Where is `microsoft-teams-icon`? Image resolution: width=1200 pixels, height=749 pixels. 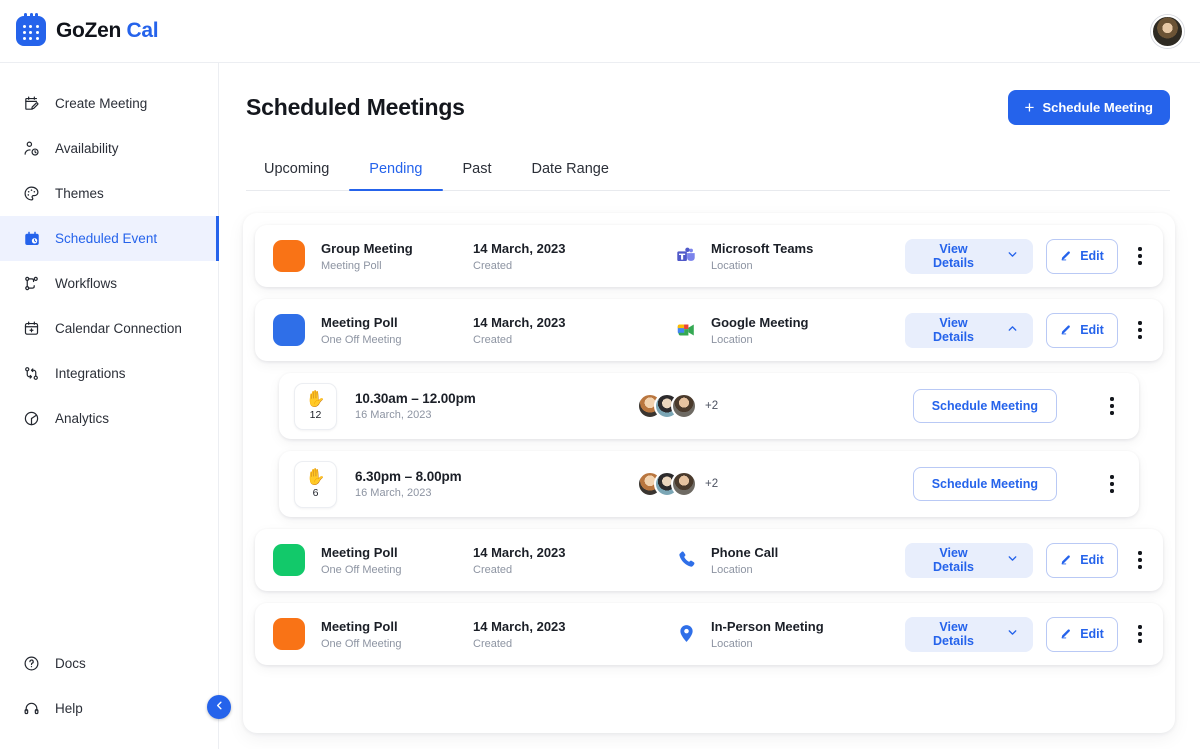
microsoft-teams-icon is located at coordinates (686, 256).